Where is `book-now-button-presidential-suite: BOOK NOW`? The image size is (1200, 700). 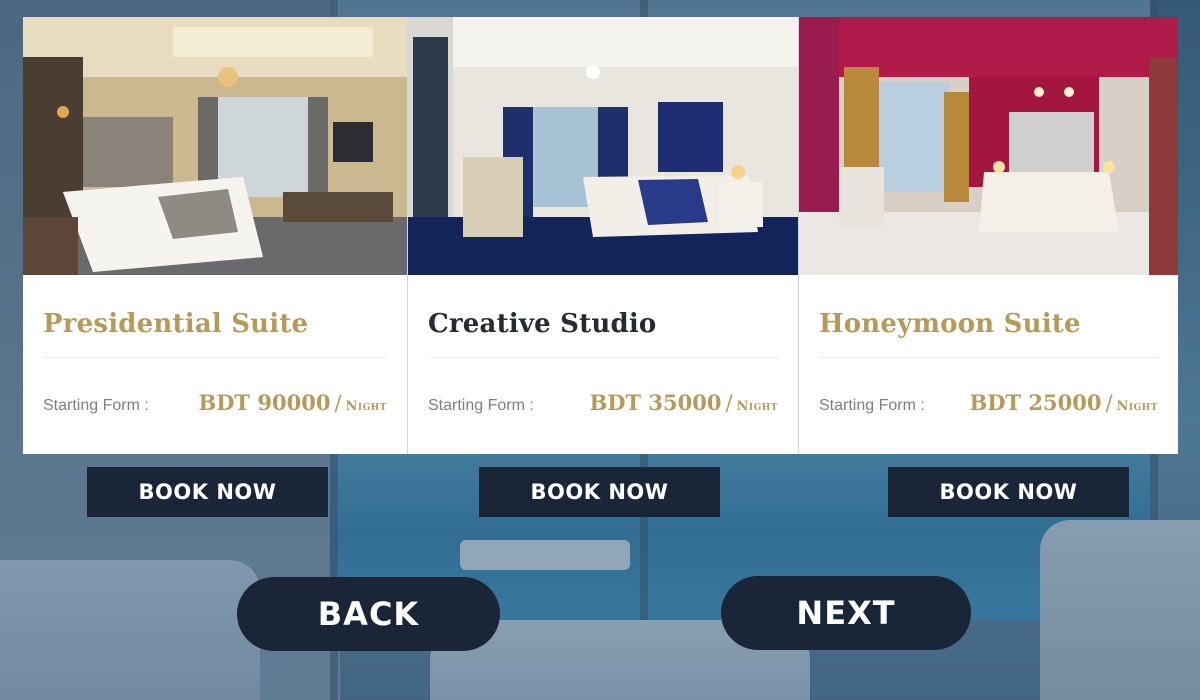
book-now-button-presidential-suite: BOOK NOW is located at coordinates (207, 492).